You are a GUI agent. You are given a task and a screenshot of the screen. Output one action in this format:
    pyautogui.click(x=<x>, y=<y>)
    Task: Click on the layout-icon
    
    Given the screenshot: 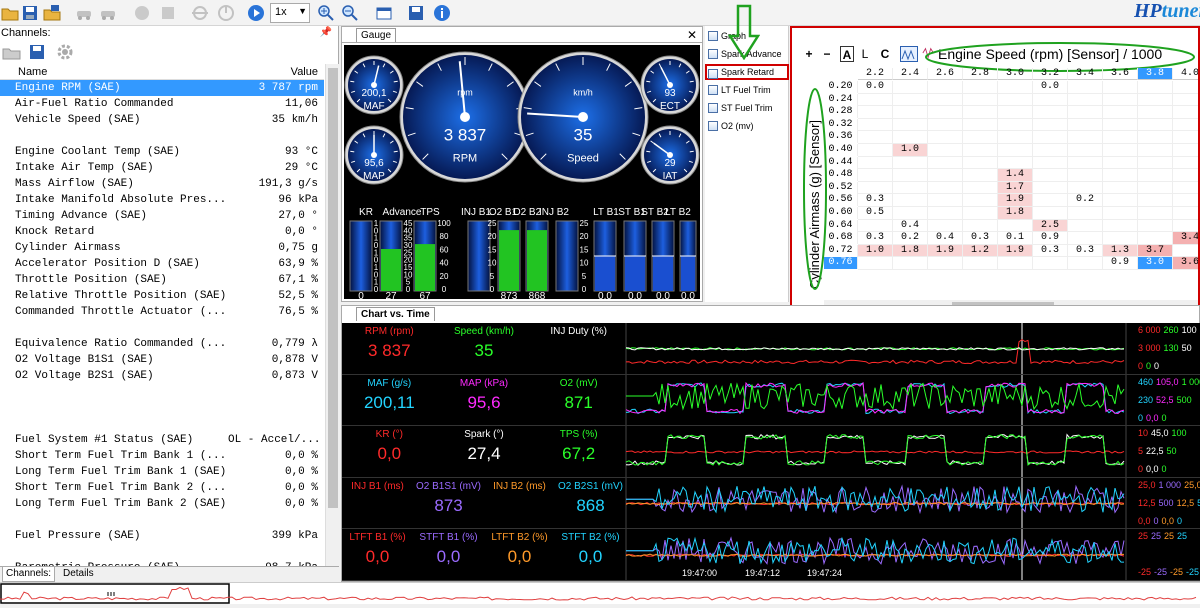 What is the action you would take?
    pyautogui.click(x=384, y=13)
    